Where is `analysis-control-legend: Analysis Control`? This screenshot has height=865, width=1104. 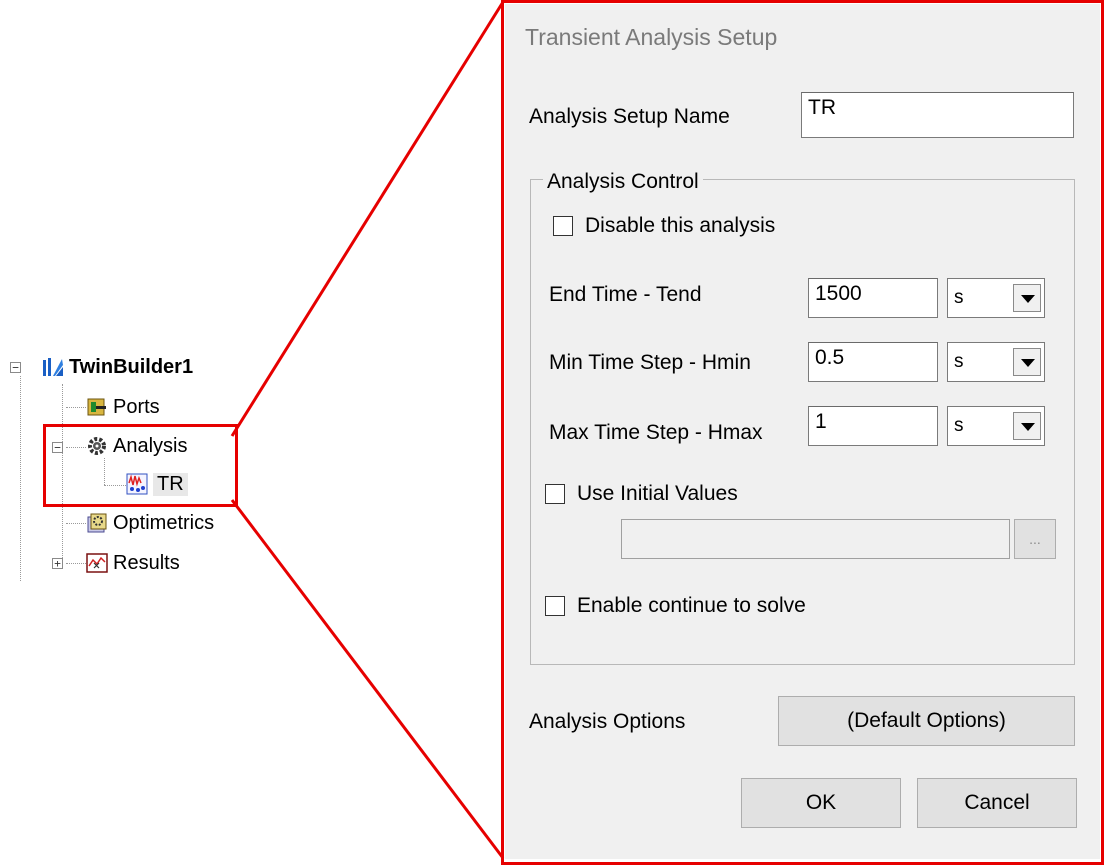 analysis-control-legend: Analysis Control is located at coordinates (623, 182).